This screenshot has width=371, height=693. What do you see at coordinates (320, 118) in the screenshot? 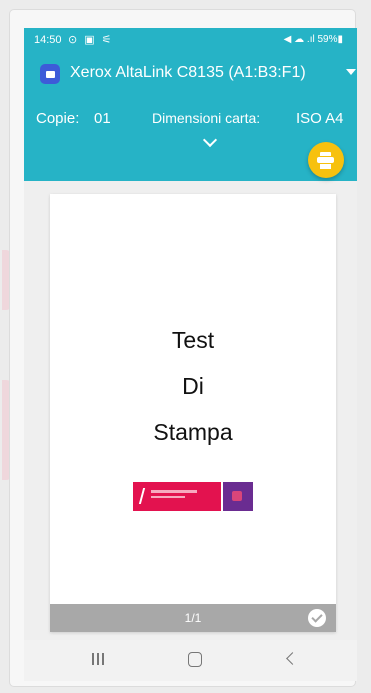
I see `paper-size-value: ISO A4` at bounding box center [320, 118].